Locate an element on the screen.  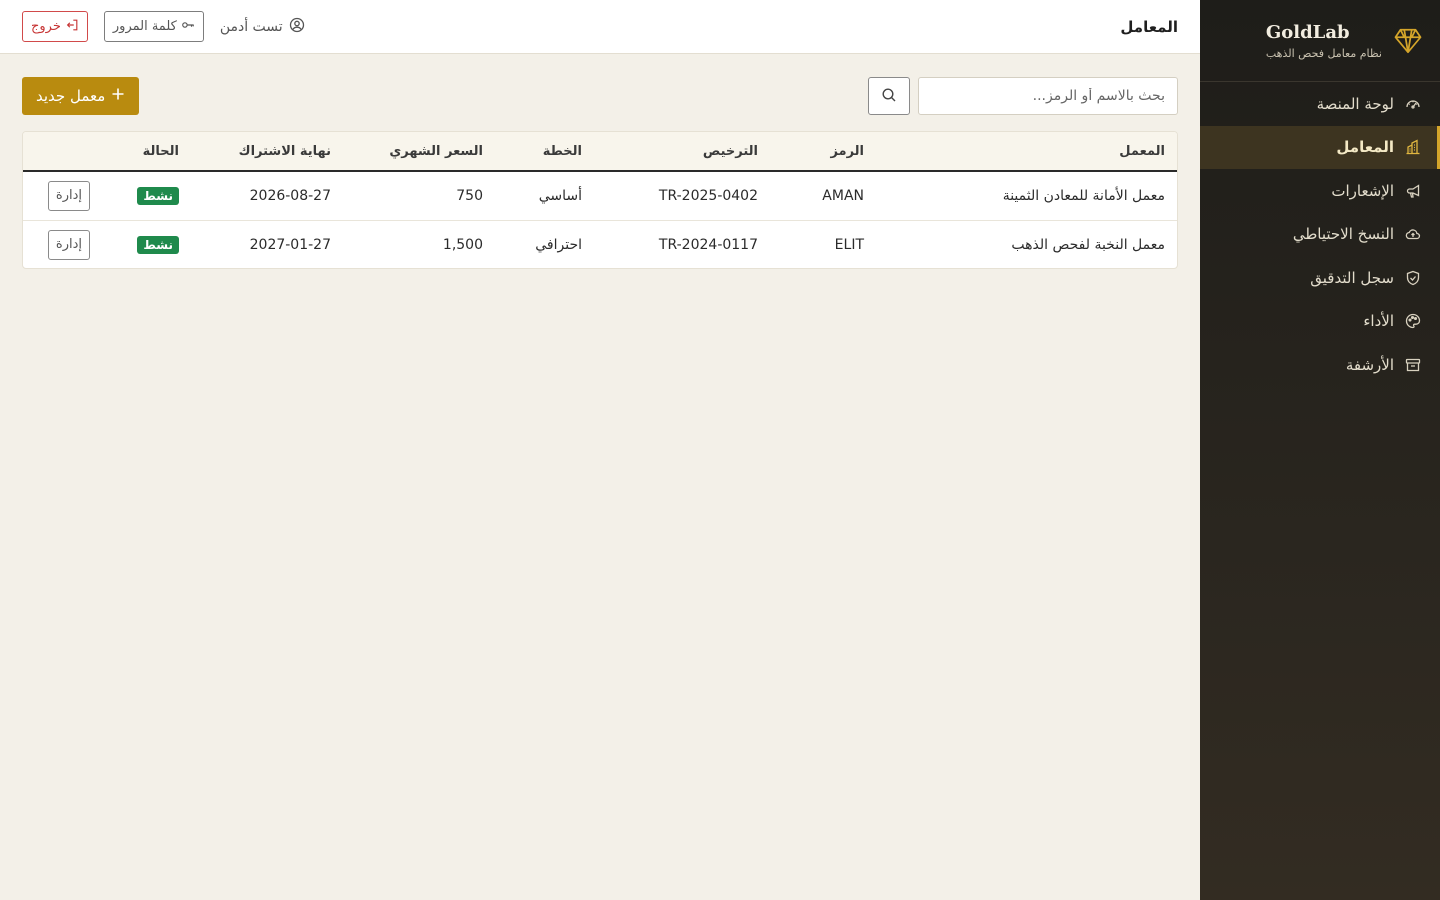
sidebar-item-dashboard: لوحة المنصة is located at coordinates (1320, 104).